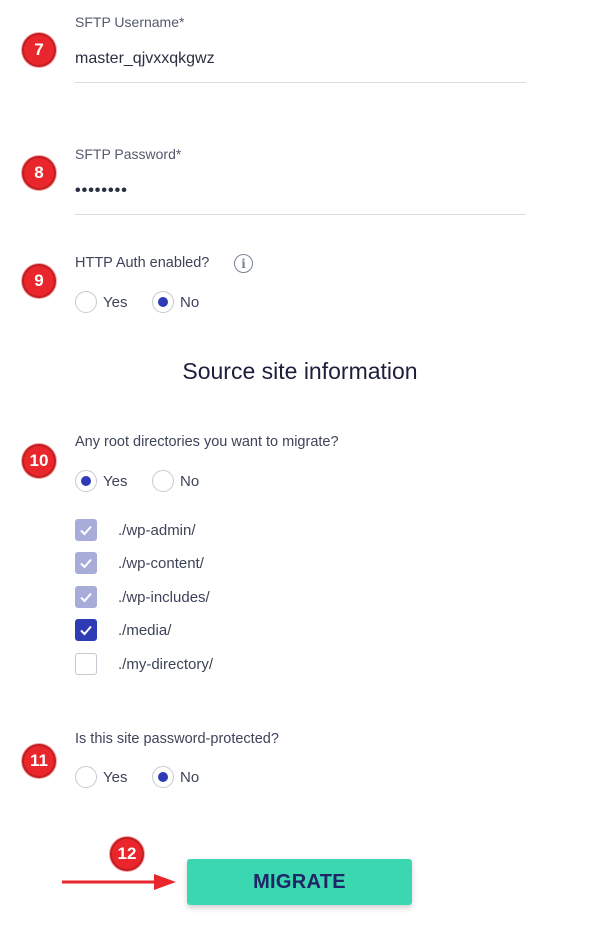 This screenshot has height=925, width=594. I want to click on sftp-password-label: SFTP Password*, so click(128, 154).